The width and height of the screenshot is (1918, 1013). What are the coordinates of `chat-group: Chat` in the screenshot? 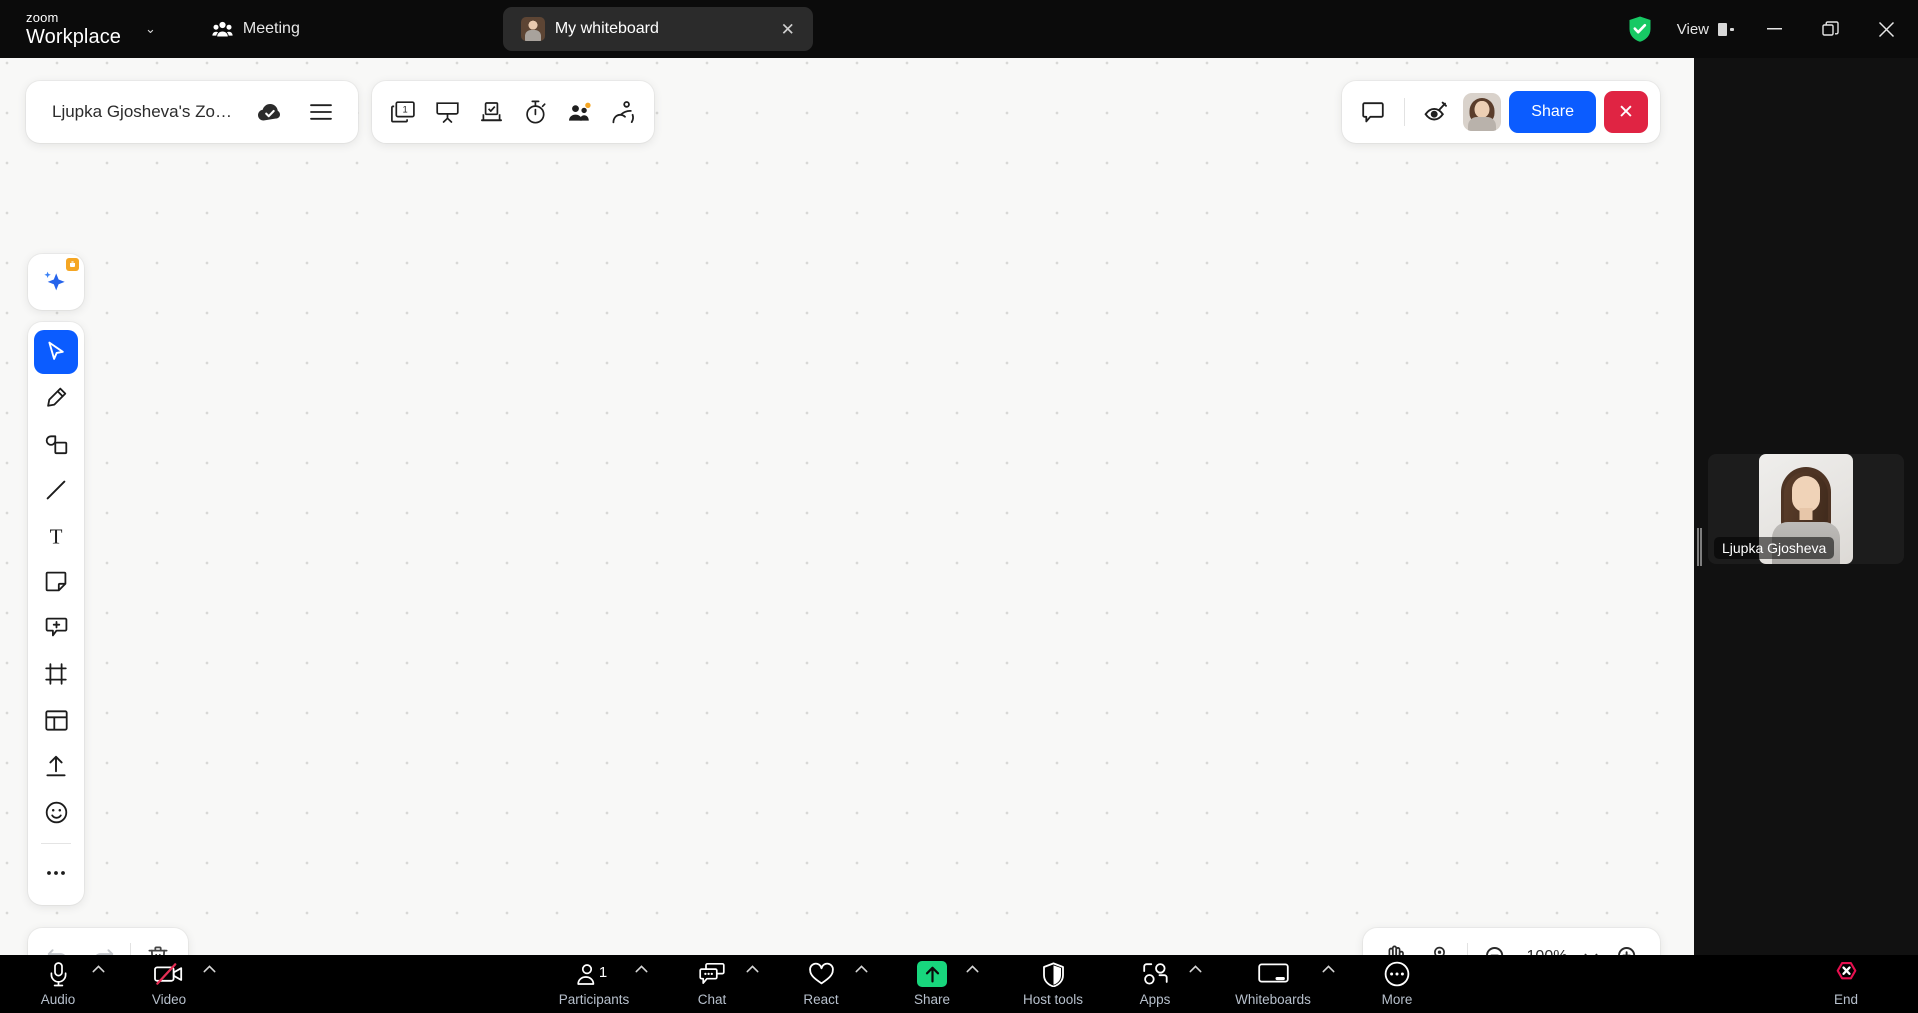 It's located at (719, 981).